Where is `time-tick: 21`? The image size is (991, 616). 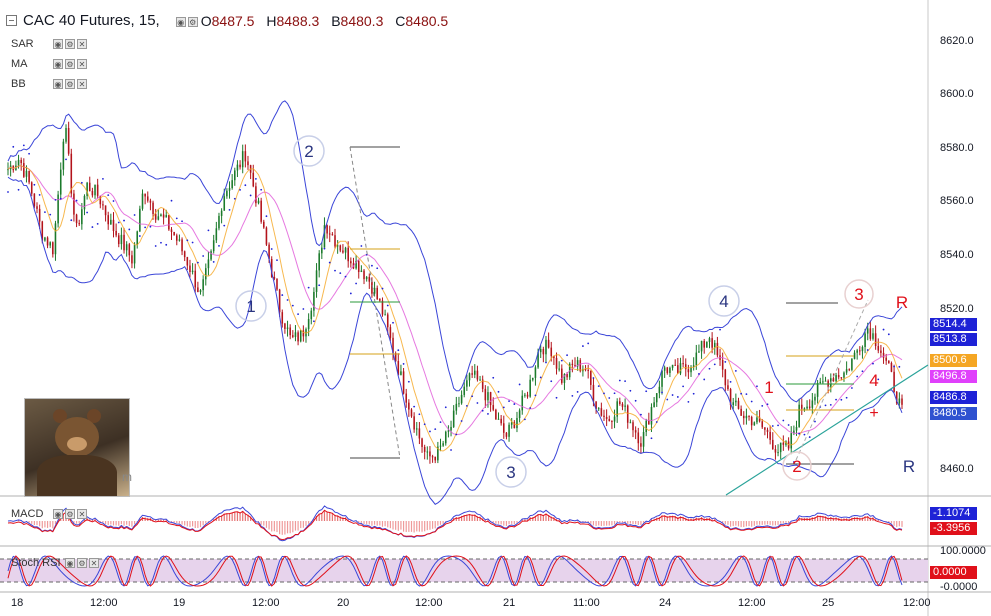
time-tick: 21 is located at coordinates (509, 603).